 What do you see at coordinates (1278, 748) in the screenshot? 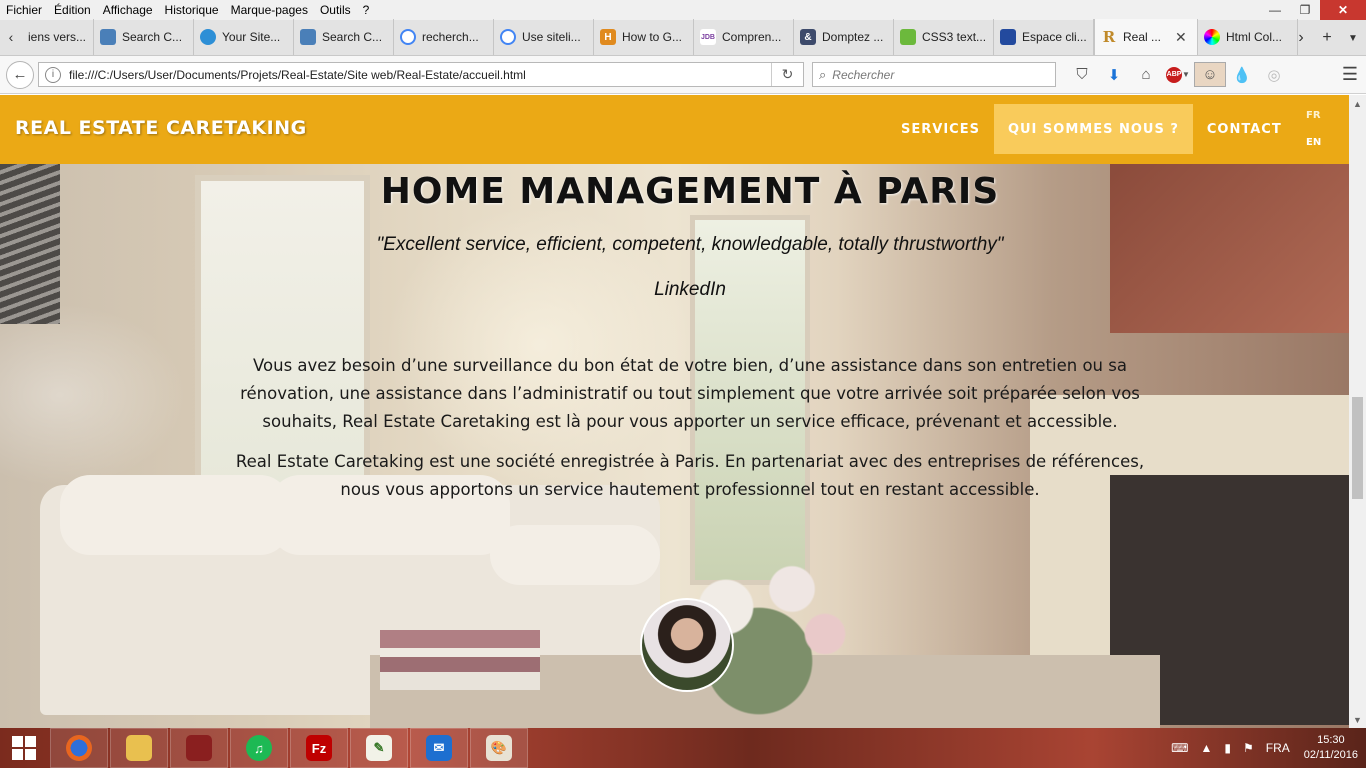
I see `language-indicator: FRA` at bounding box center [1278, 748].